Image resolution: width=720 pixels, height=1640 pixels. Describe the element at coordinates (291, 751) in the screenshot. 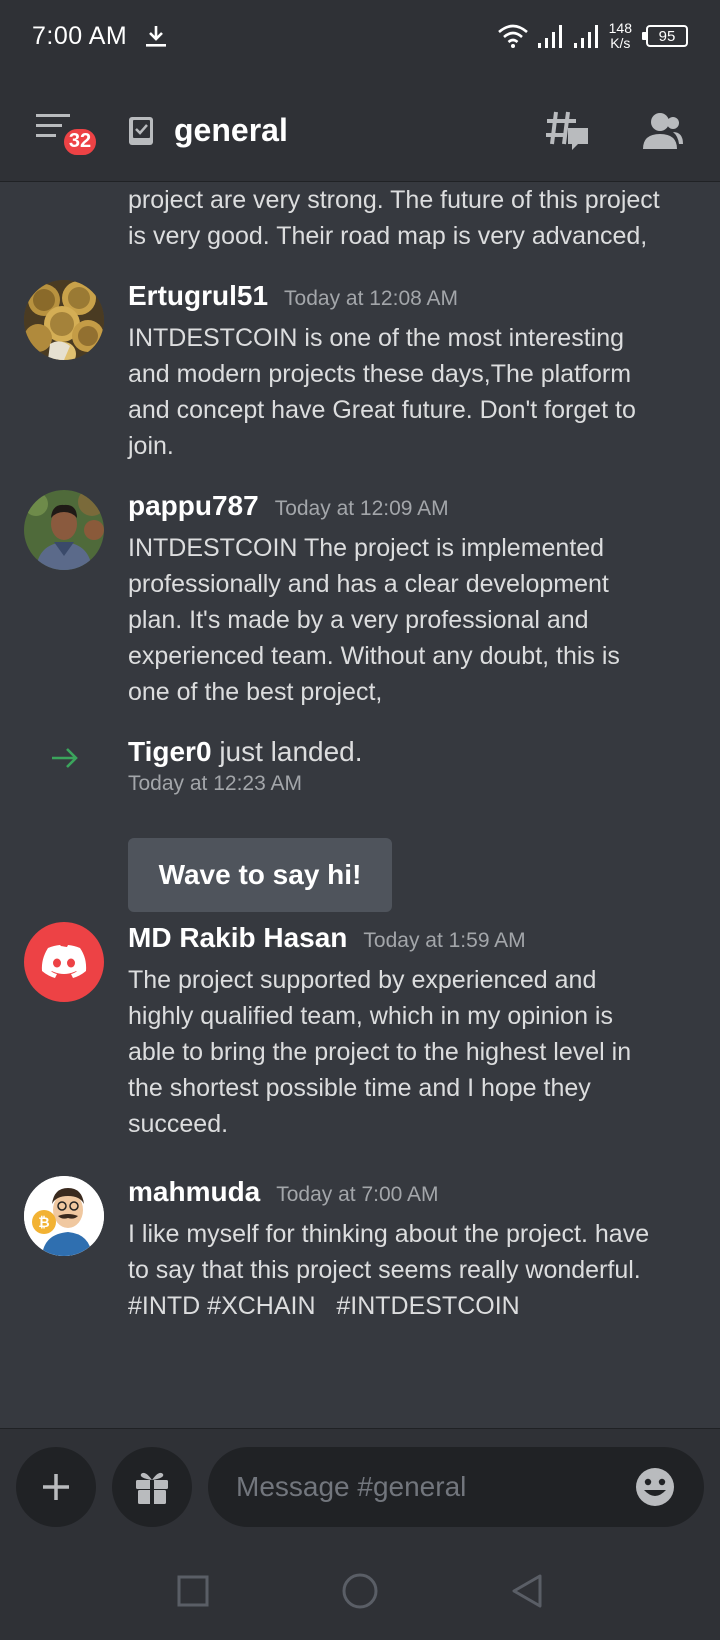

I see `join-action: just landed.` at that location.